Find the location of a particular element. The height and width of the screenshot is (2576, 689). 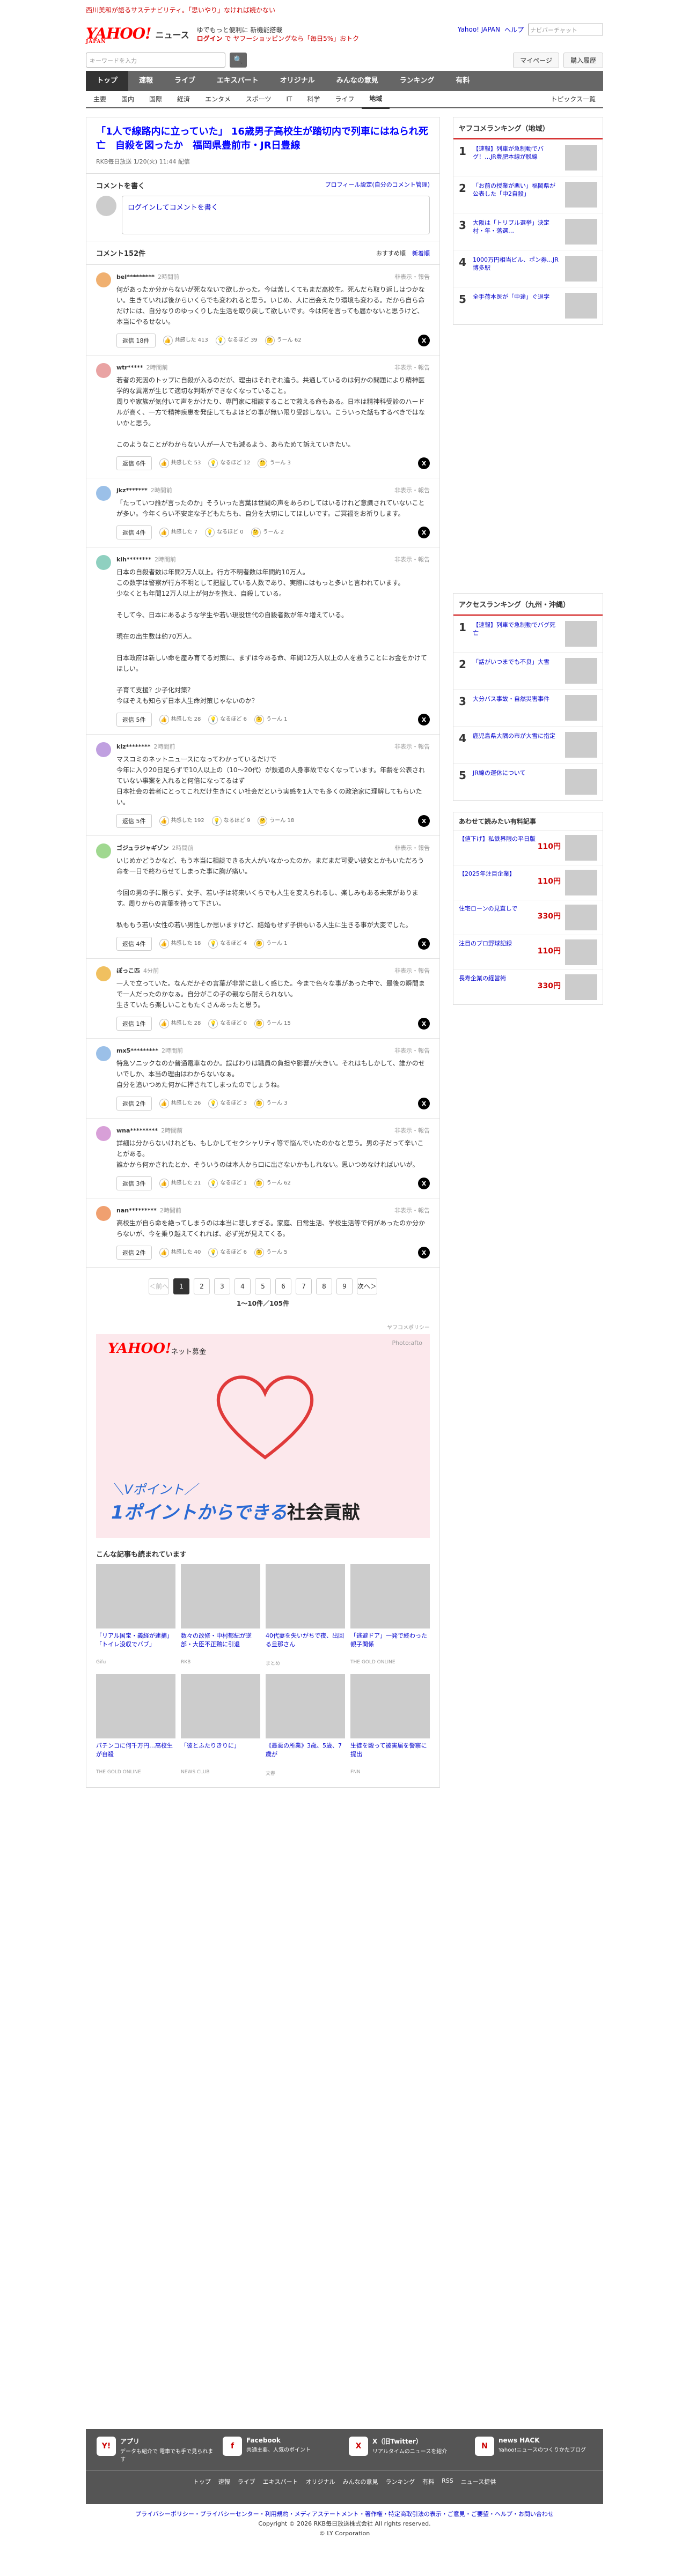

paid-item: 住宅ローンの見直しで 330円 is located at coordinates (528, 917).